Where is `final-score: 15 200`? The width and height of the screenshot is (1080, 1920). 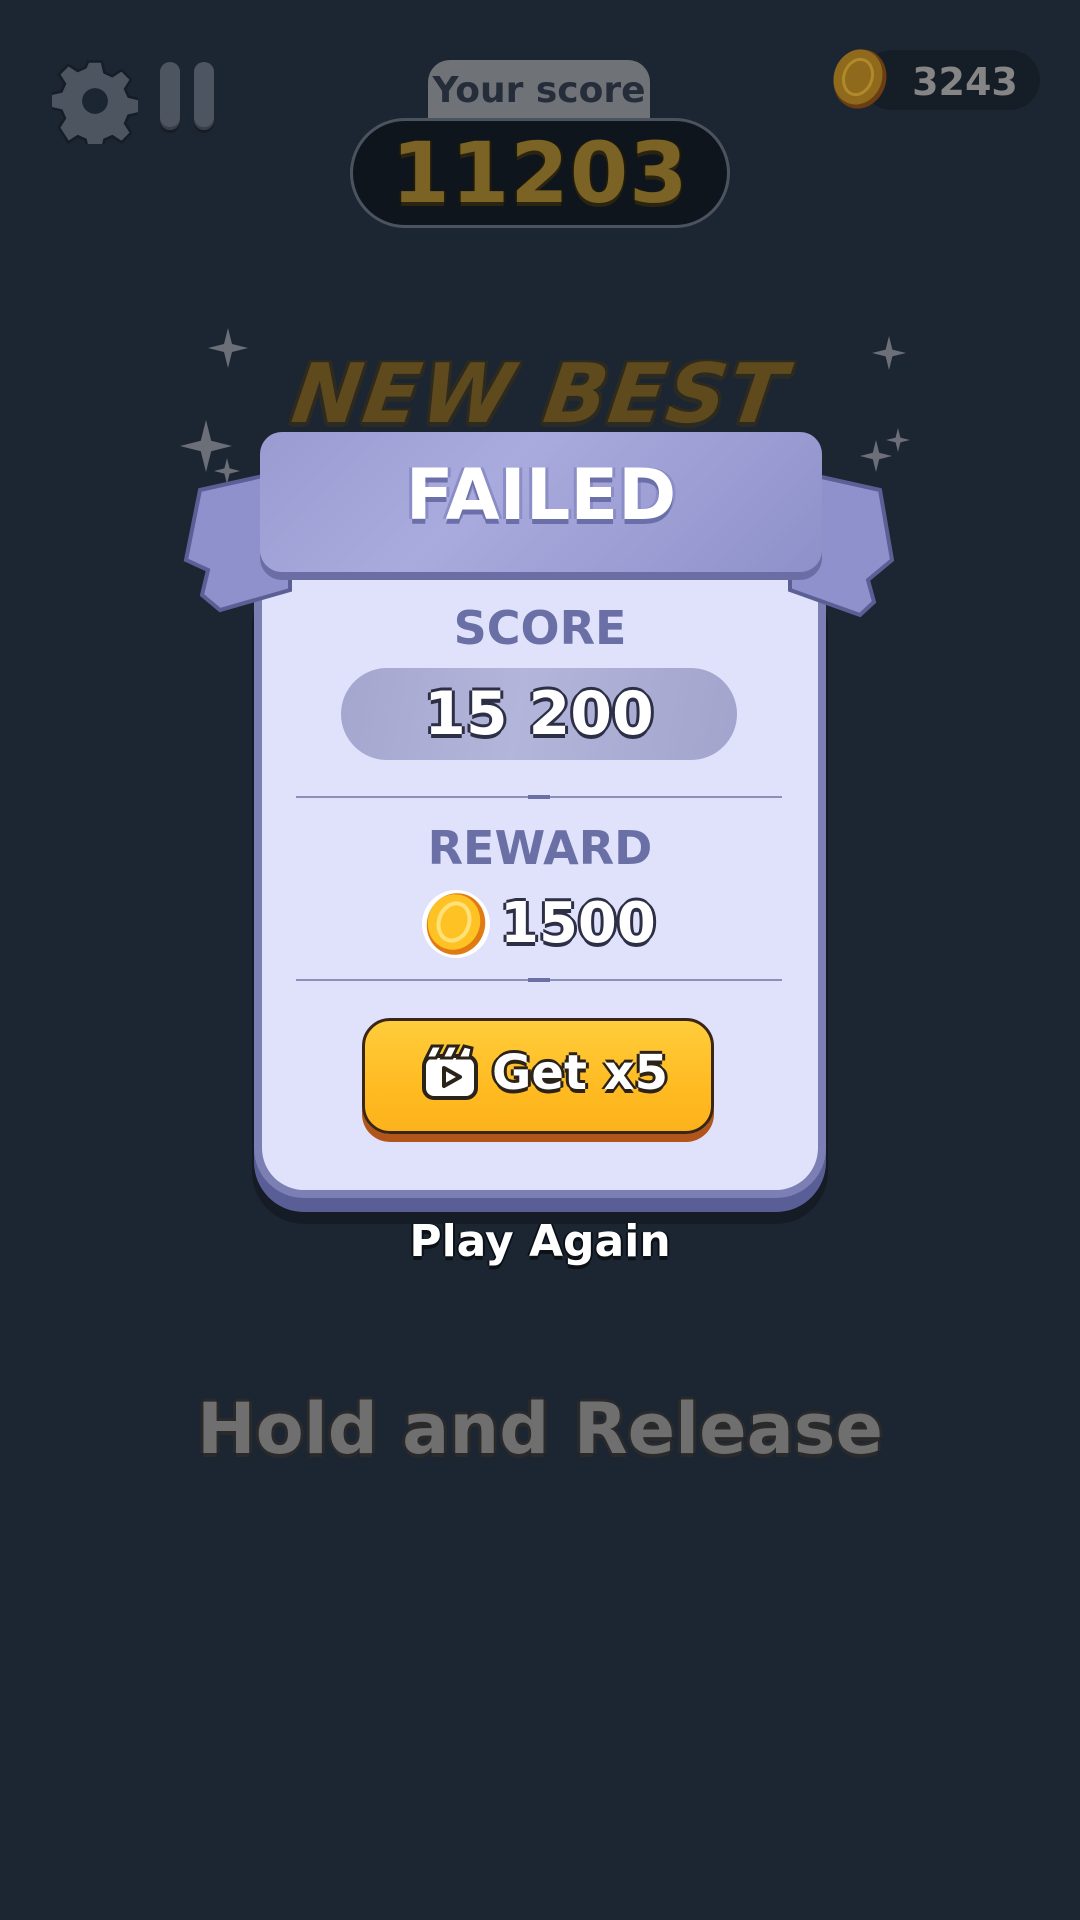
final-score: 15 200 is located at coordinates (539, 714).